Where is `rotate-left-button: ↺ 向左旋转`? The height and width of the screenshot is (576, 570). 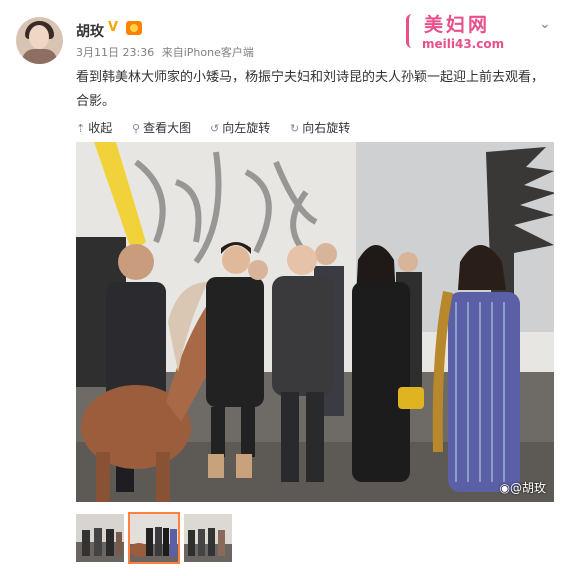
rotate-left-button: ↺ 向左旋转 is located at coordinates (240, 127).